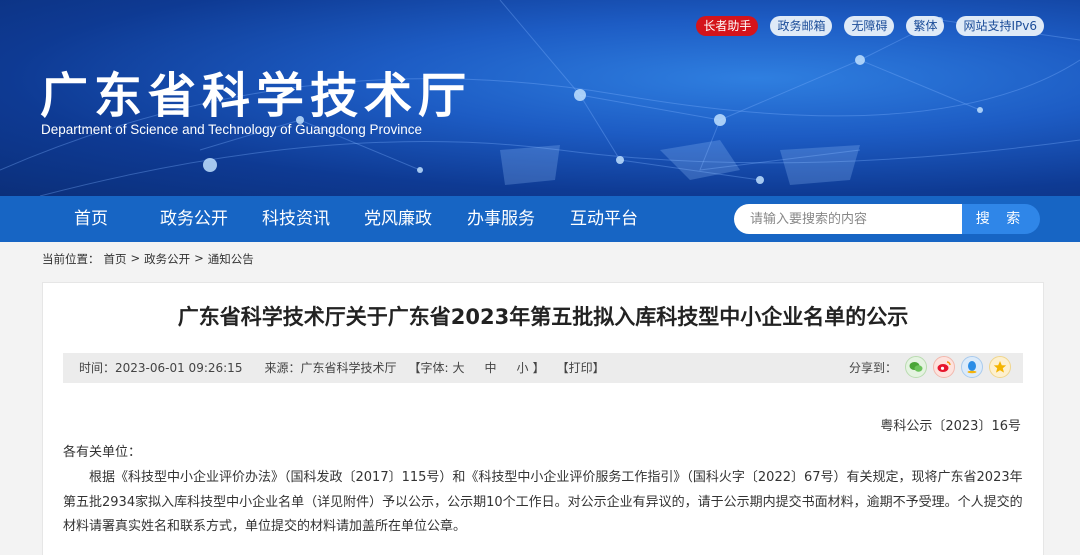  I want to click on font-size-medium-button: 中, so click(491, 368).